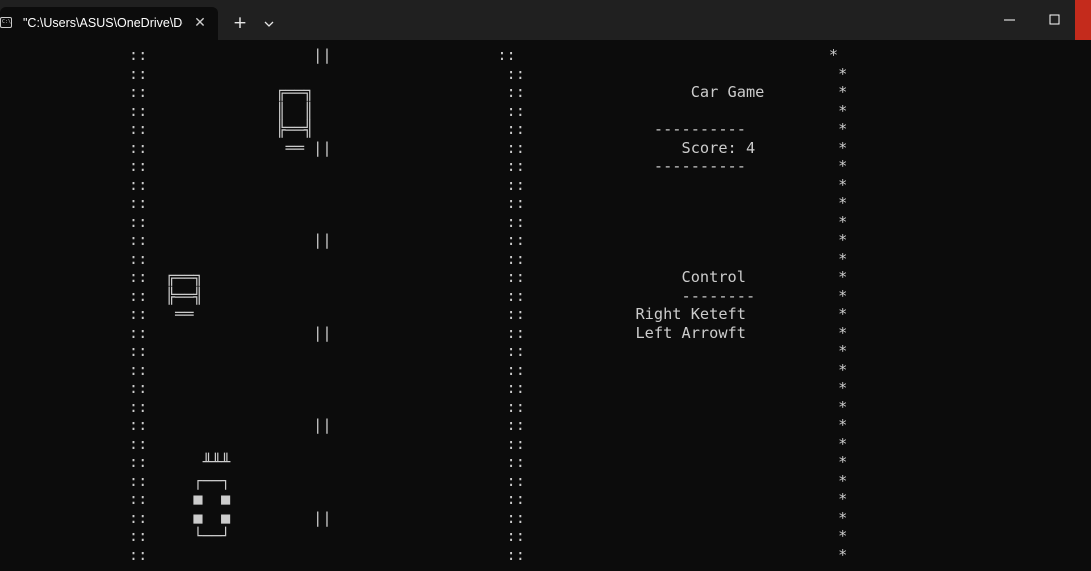 This screenshot has width=1091, height=571. What do you see at coordinates (424, 147) in the screenshot?
I see `console-line: :: ══ || :: Score: 4 *` at bounding box center [424, 147].